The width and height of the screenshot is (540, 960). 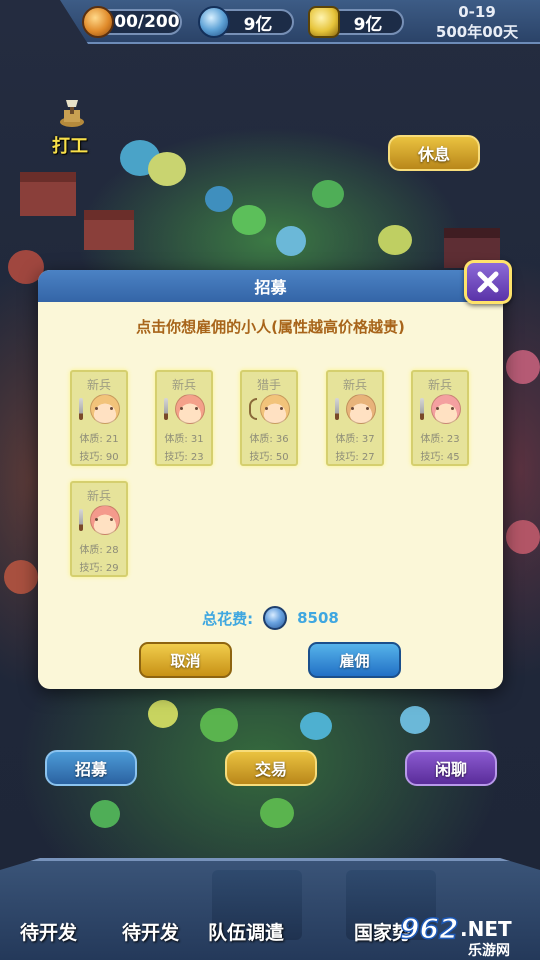 I want to click on recruit-card-skill: 技巧: 90, so click(x=99, y=457).